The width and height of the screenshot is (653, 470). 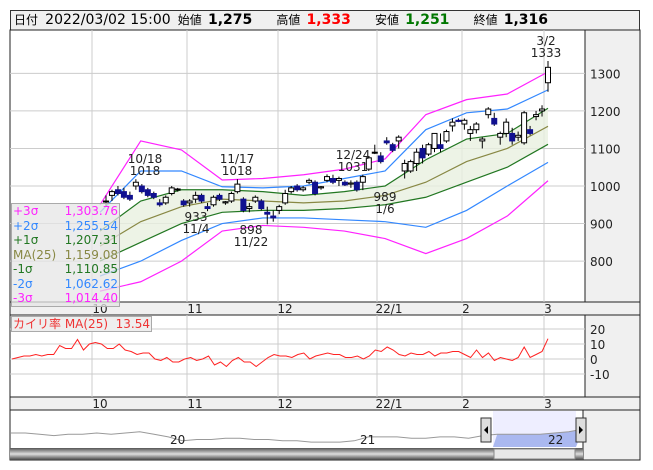 I want to click on oscillator-value: 13.54, so click(x=133, y=324).